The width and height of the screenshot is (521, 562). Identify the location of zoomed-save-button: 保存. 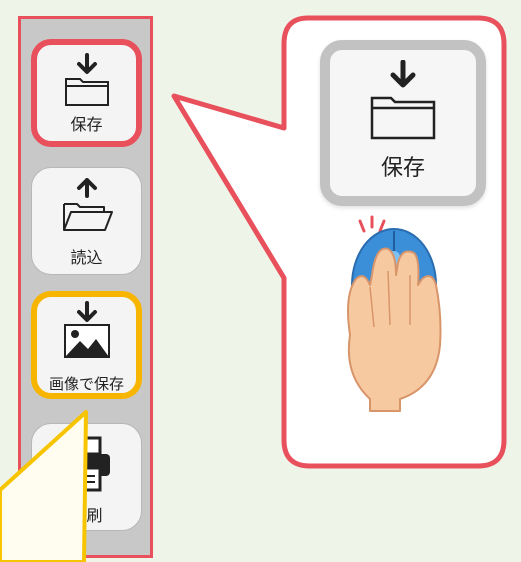
(403, 123).